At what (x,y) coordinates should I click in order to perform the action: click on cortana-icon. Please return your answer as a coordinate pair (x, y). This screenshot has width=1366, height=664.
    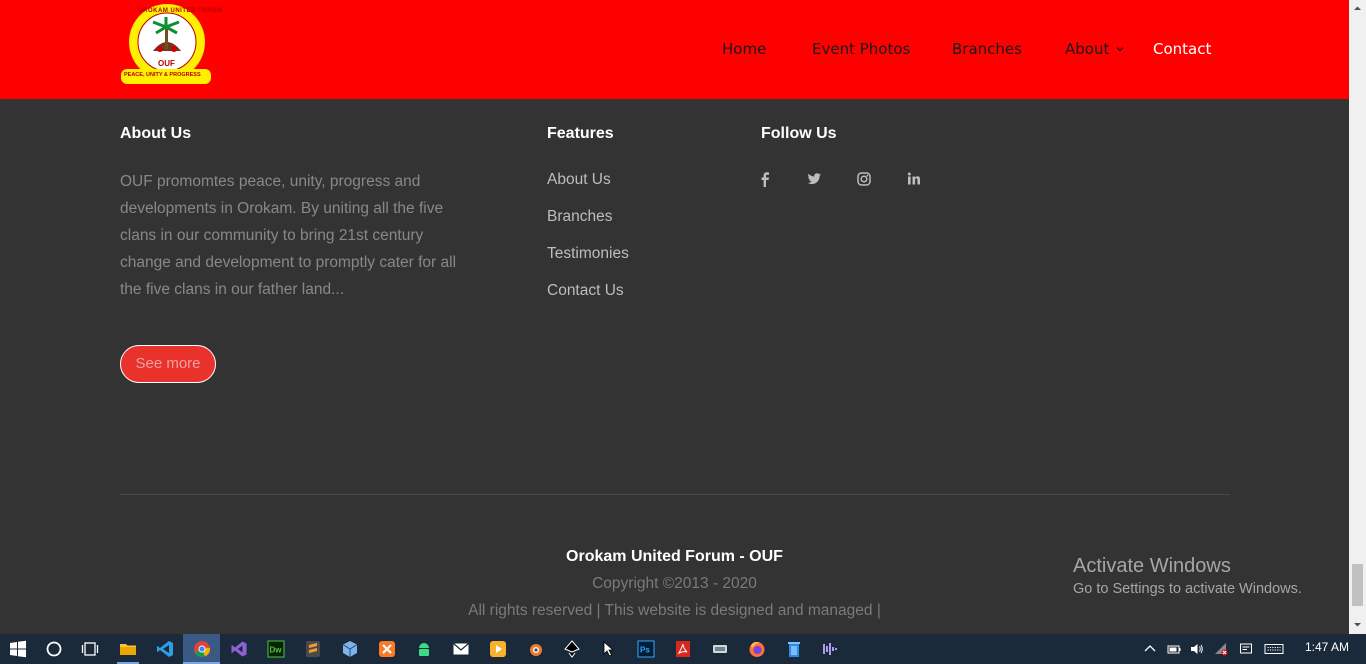
    Looking at the image, I should click on (54, 649).